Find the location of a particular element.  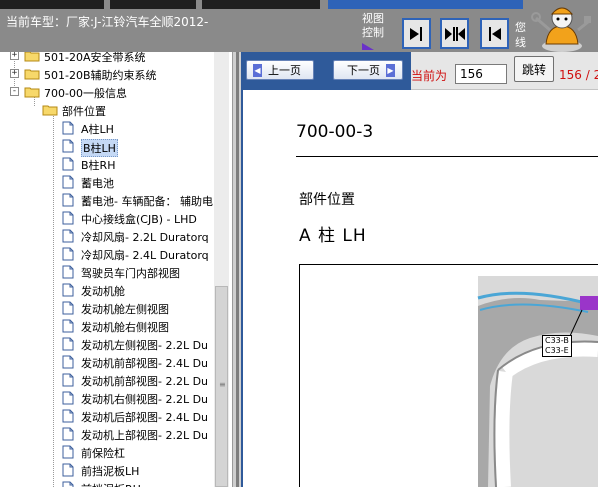

pane-splitter-handle is located at coordinates (237, 269).